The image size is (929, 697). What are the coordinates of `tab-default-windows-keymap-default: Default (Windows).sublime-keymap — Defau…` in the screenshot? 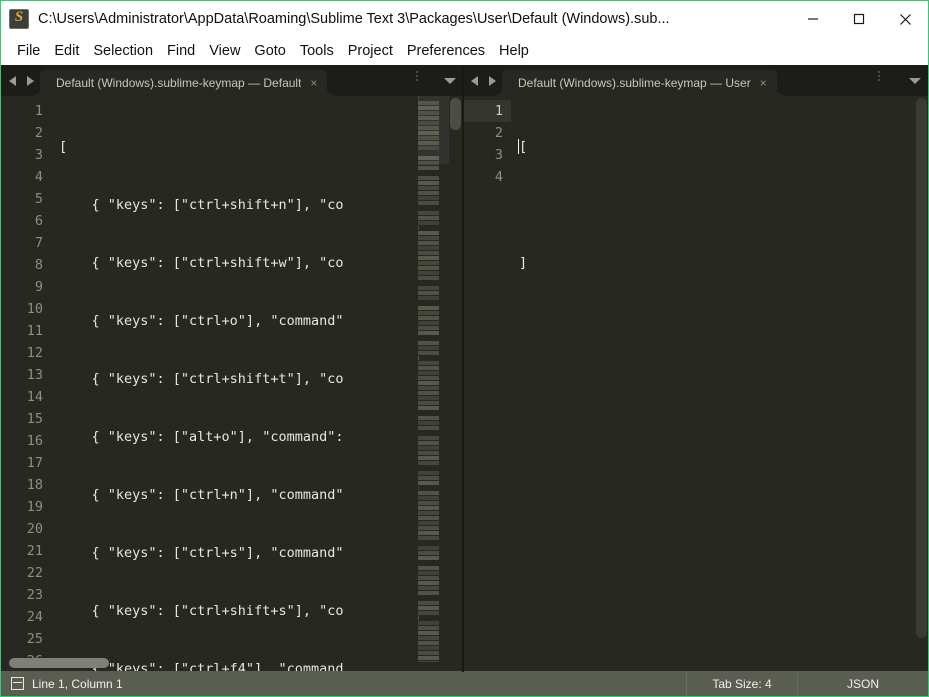 It's located at (183, 83).